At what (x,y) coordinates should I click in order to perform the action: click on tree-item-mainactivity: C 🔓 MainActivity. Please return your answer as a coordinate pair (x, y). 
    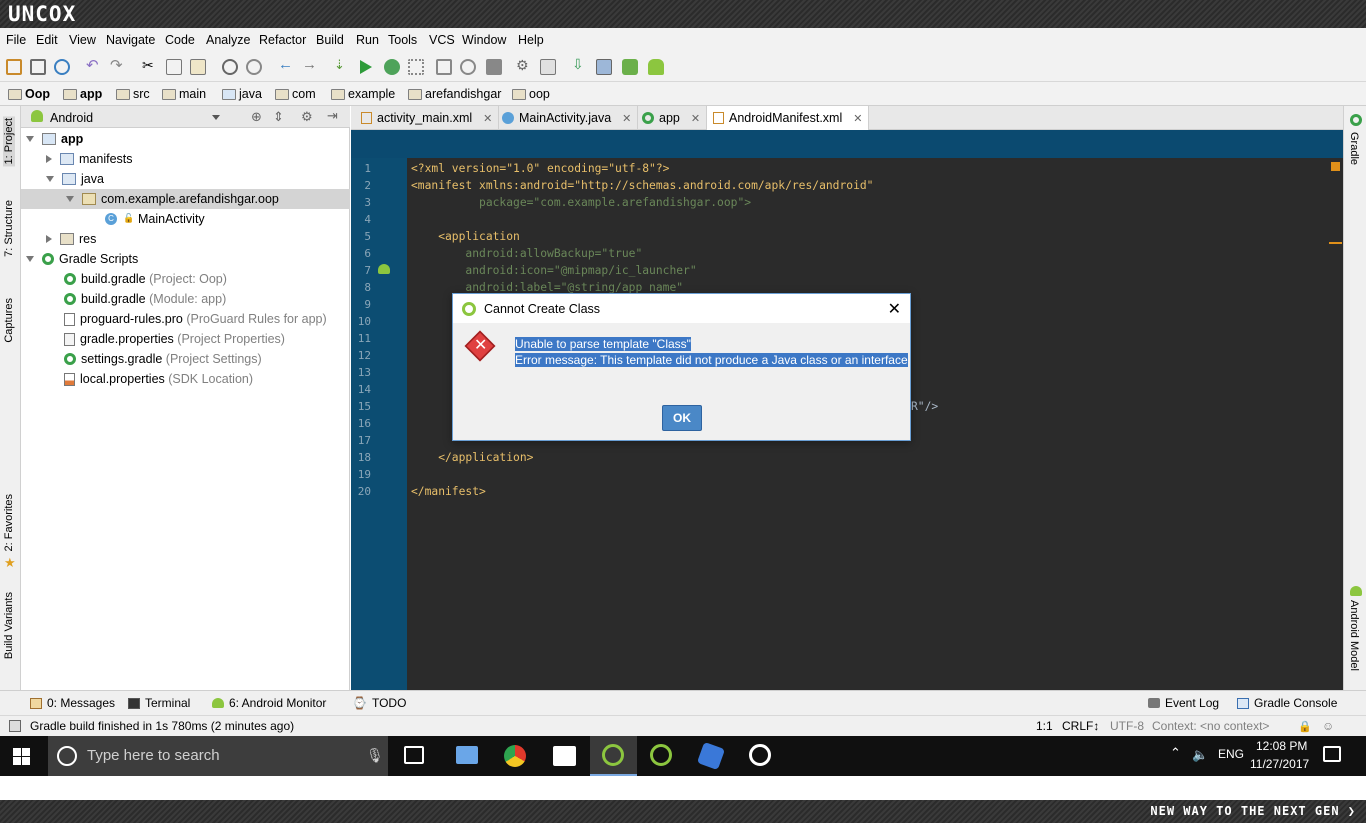
    Looking at the image, I should click on (185, 219).